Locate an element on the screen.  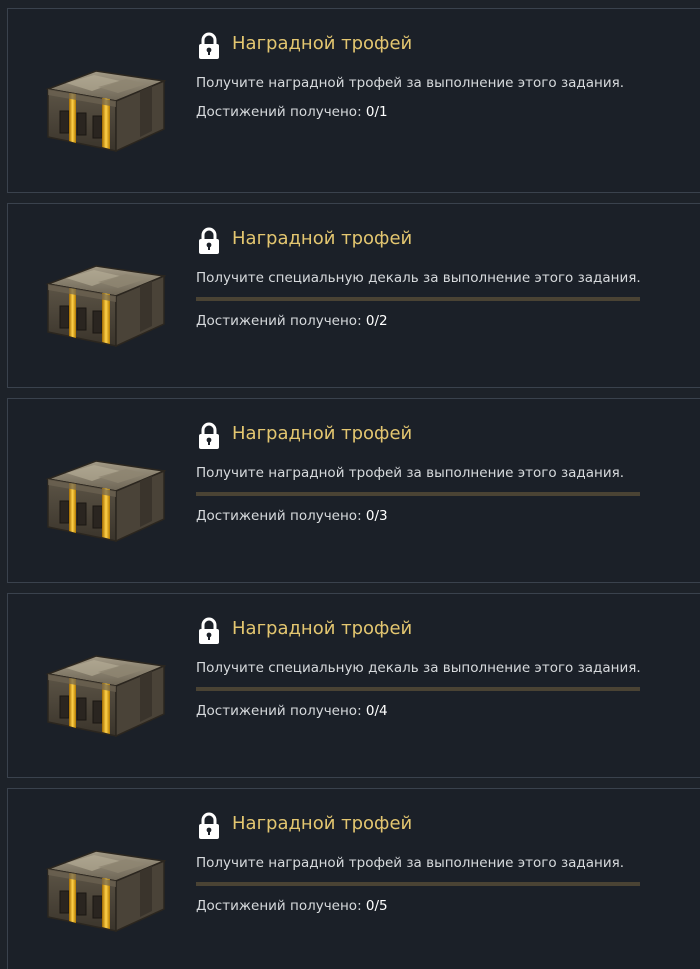
progress-count-value: 0/4 is located at coordinates (376, 711).